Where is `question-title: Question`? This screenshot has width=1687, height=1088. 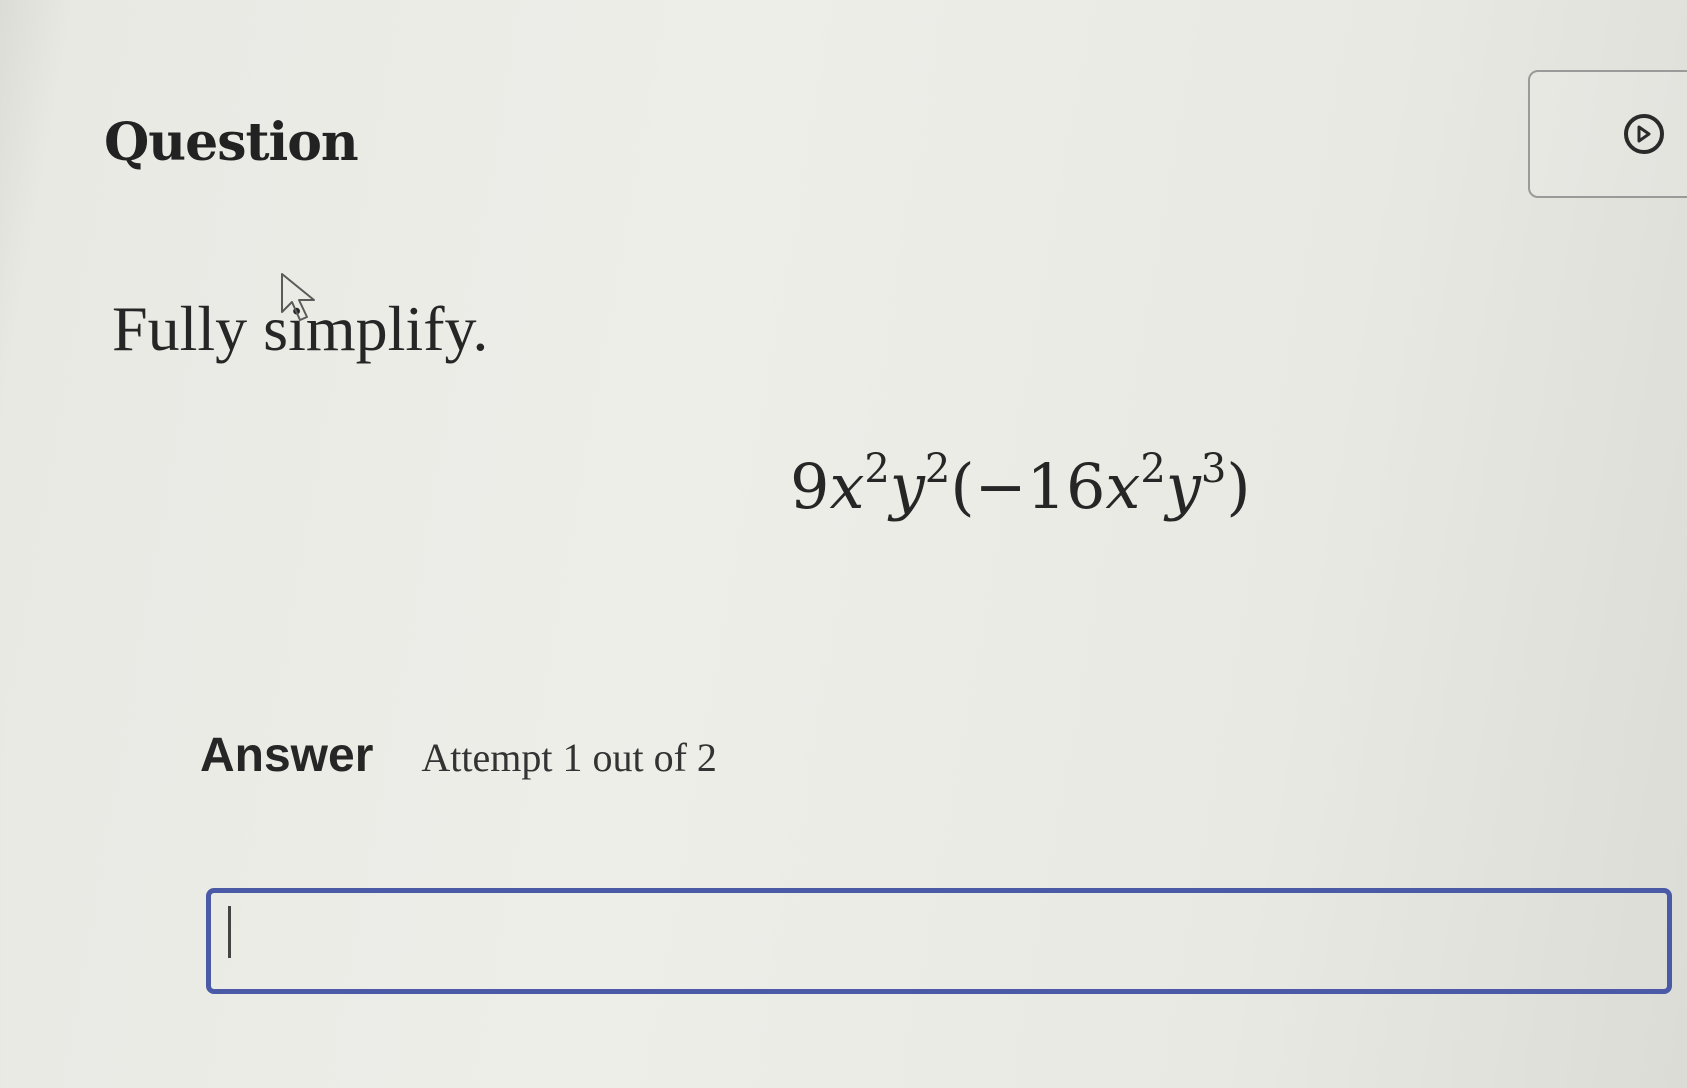 question-title: Question is located at coordinates (231, 142).